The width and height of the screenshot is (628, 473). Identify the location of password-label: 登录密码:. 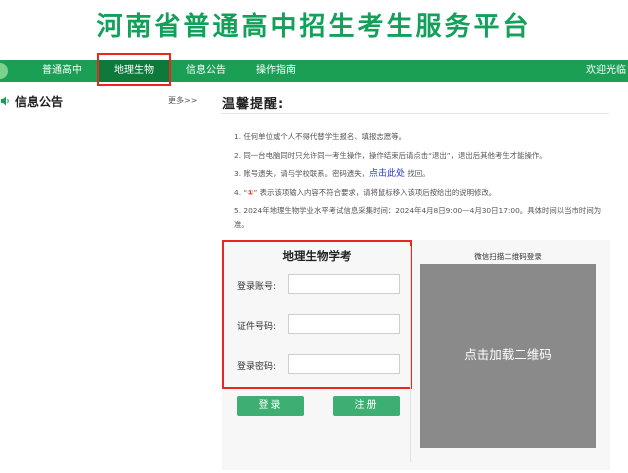
(257, 367).